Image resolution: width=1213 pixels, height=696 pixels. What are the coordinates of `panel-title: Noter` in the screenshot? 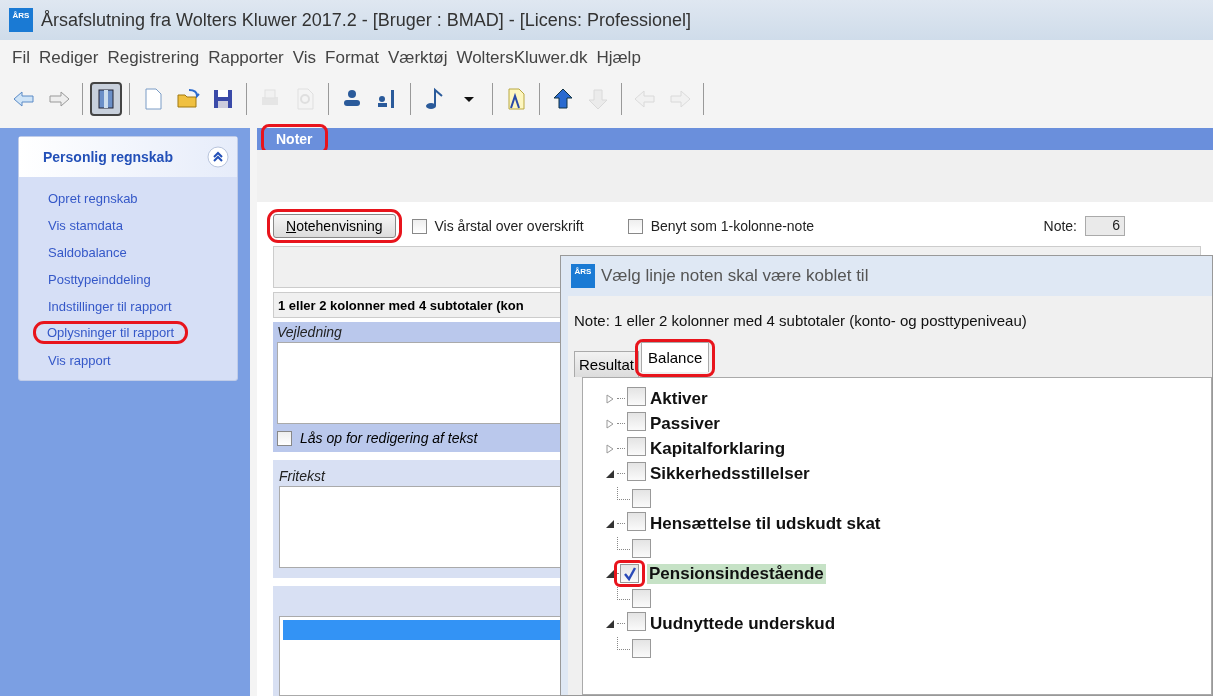 It's located at (294, 139).